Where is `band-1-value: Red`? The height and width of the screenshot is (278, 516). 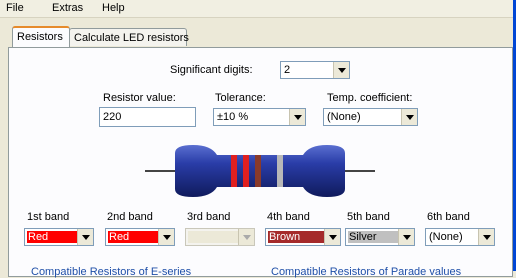
band-1-value: Red is located at coordinates (38, 237).